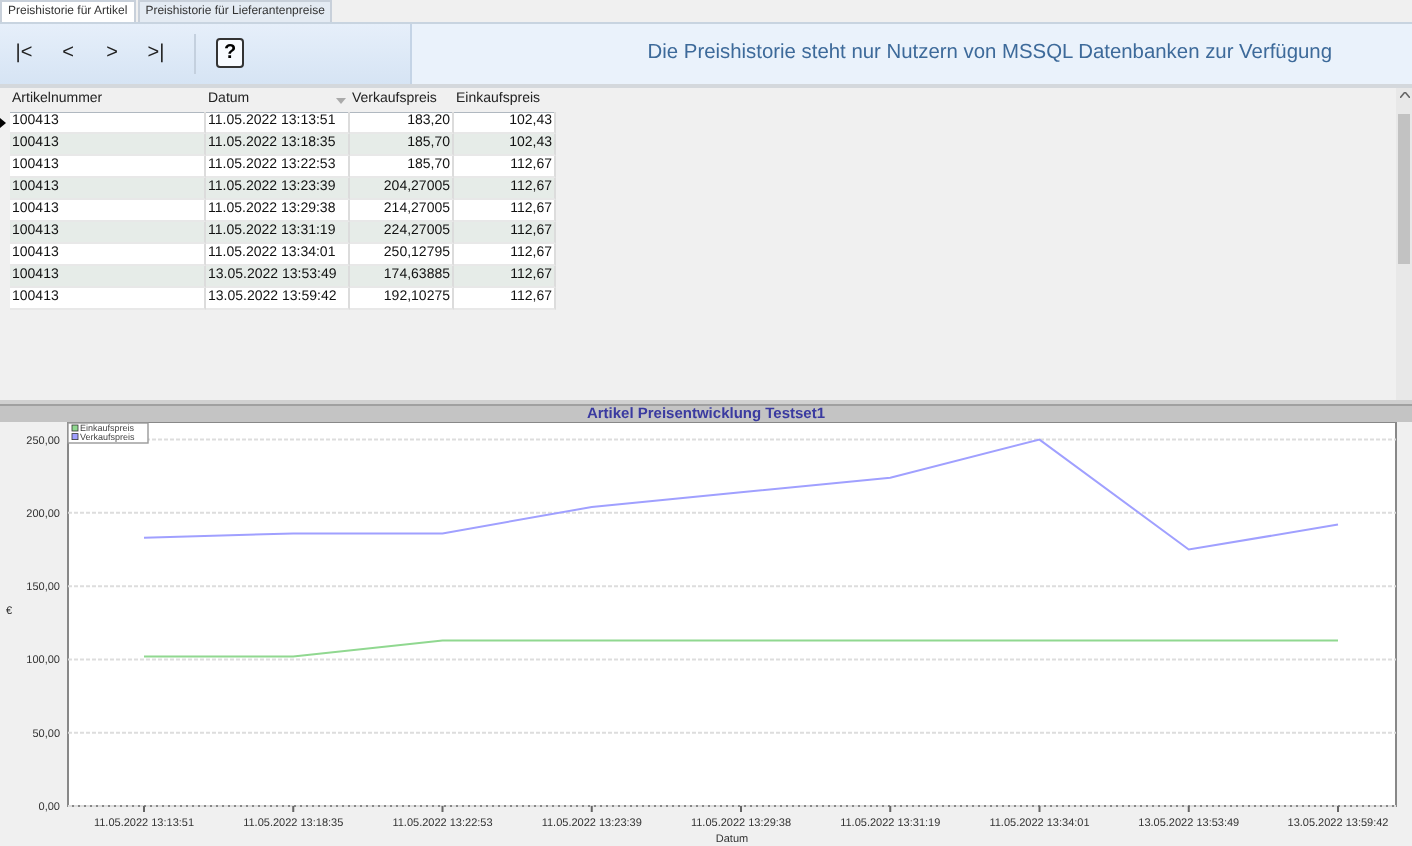 The width and height of the screenshot is (1412, 846). What do you see at coordinates (230, 53) in the screenshot?
I see `help-button: ?` at bounding box center [230, 53].